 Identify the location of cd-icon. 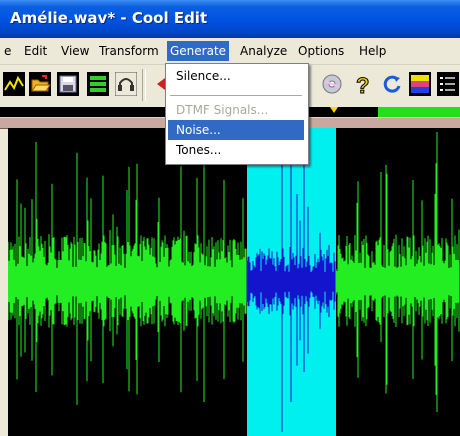
(332, 84).